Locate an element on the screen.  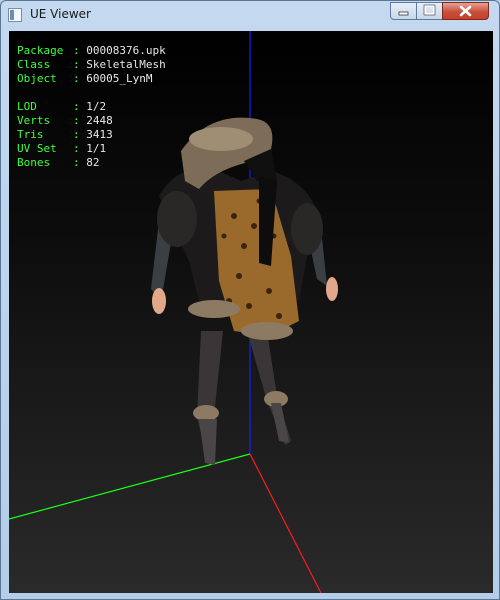
title-bar: UE Viewer is located at coordinates (250, 15).